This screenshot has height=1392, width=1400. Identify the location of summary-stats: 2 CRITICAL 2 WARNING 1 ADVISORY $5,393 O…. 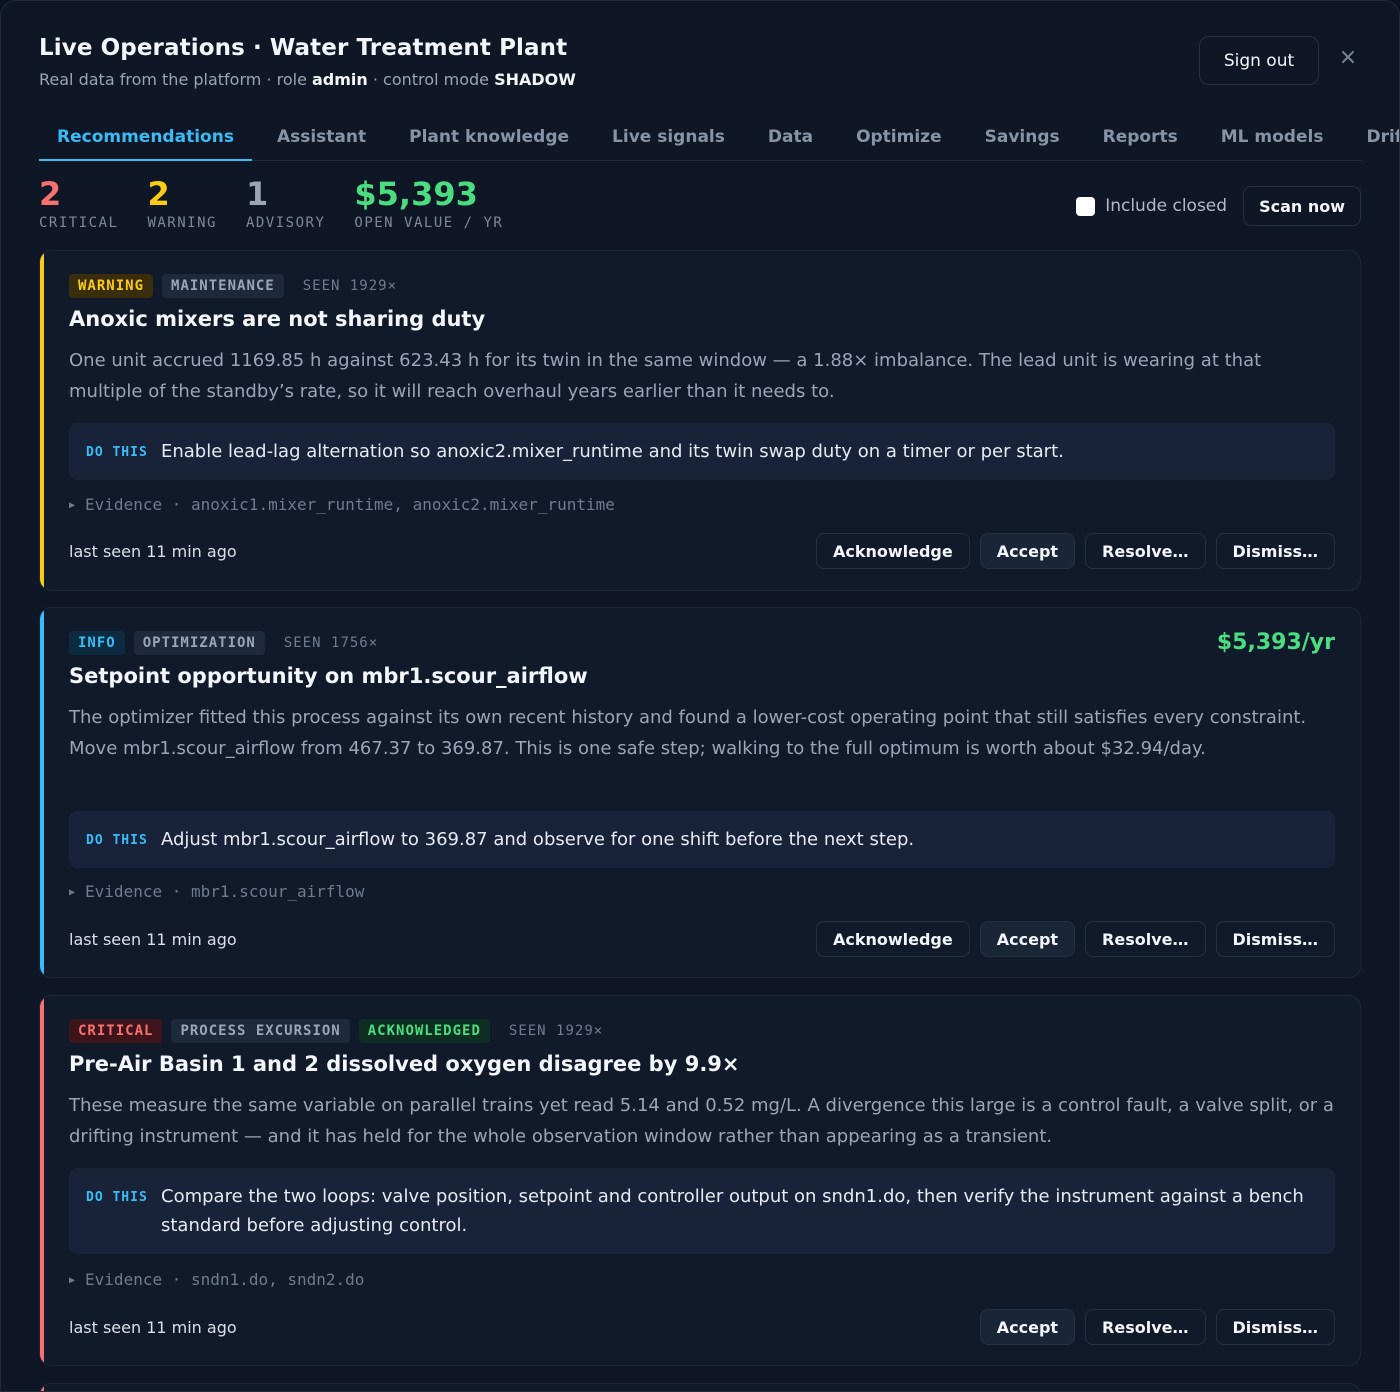
(285, 205).